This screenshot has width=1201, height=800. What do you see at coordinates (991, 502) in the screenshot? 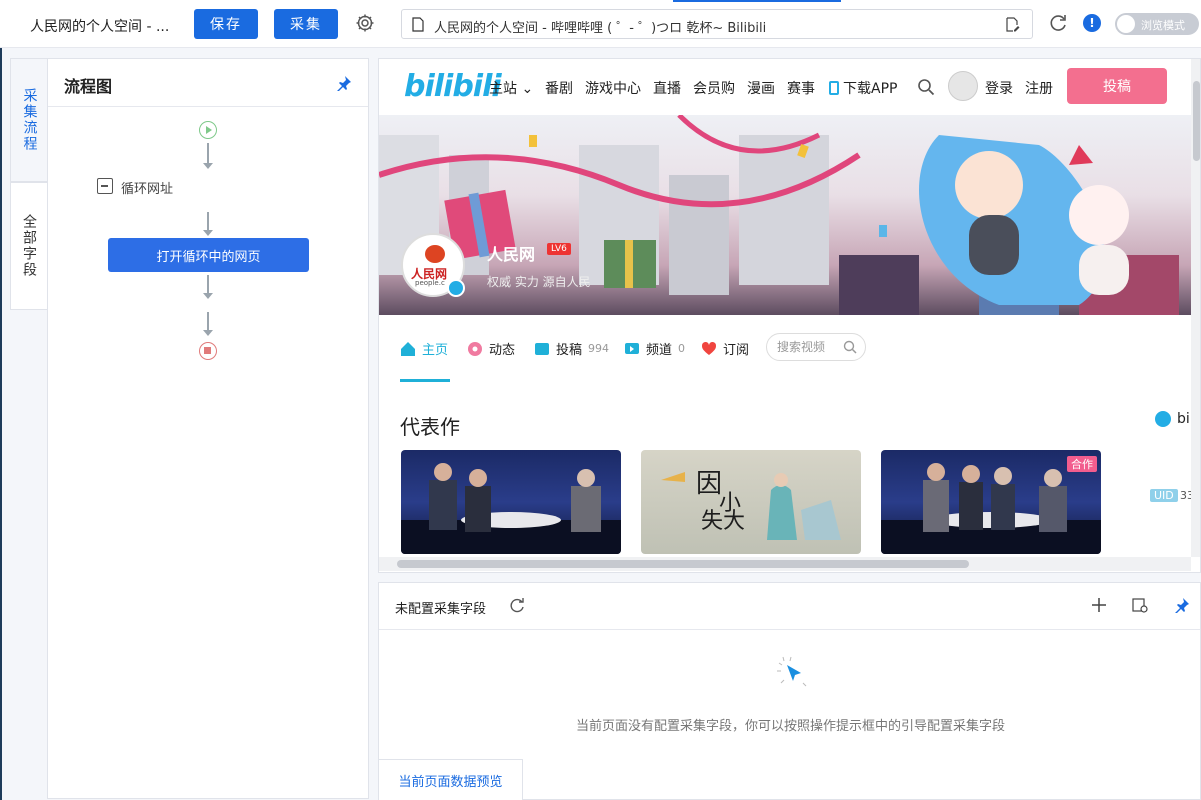
I see `video-cover: 合作` at bounding box center [991, 502].